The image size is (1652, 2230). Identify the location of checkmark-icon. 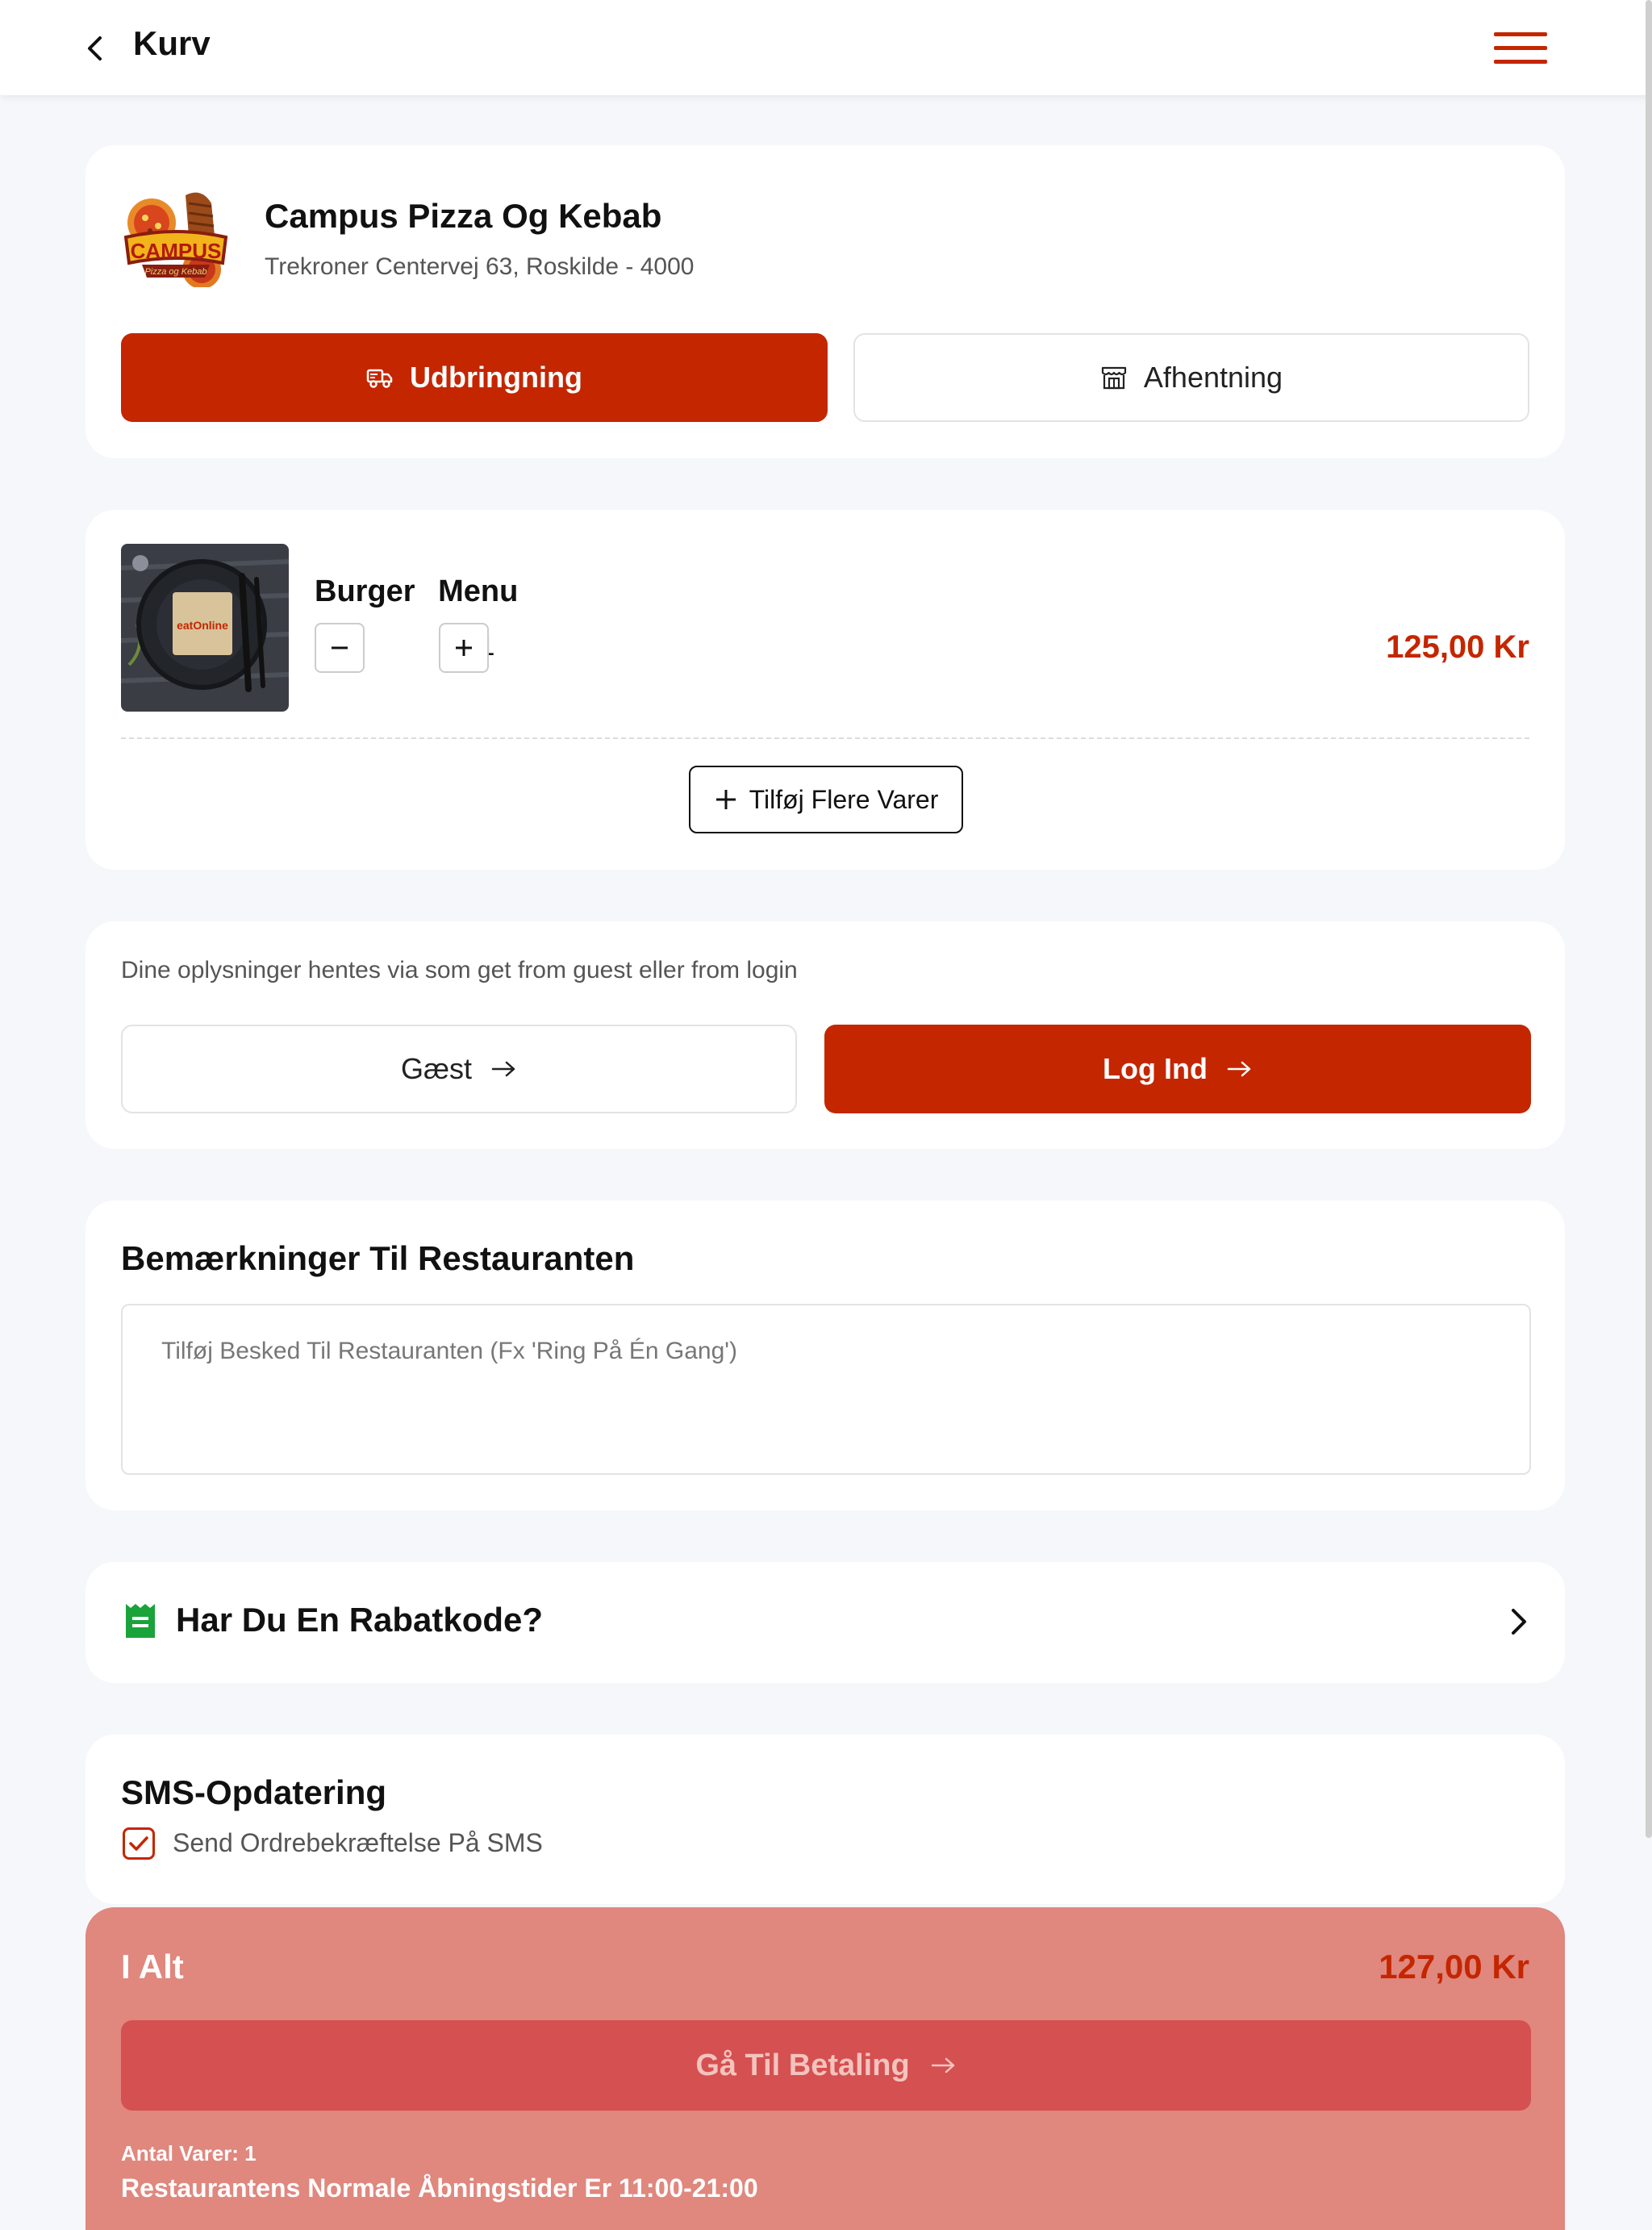
(138, 1843).